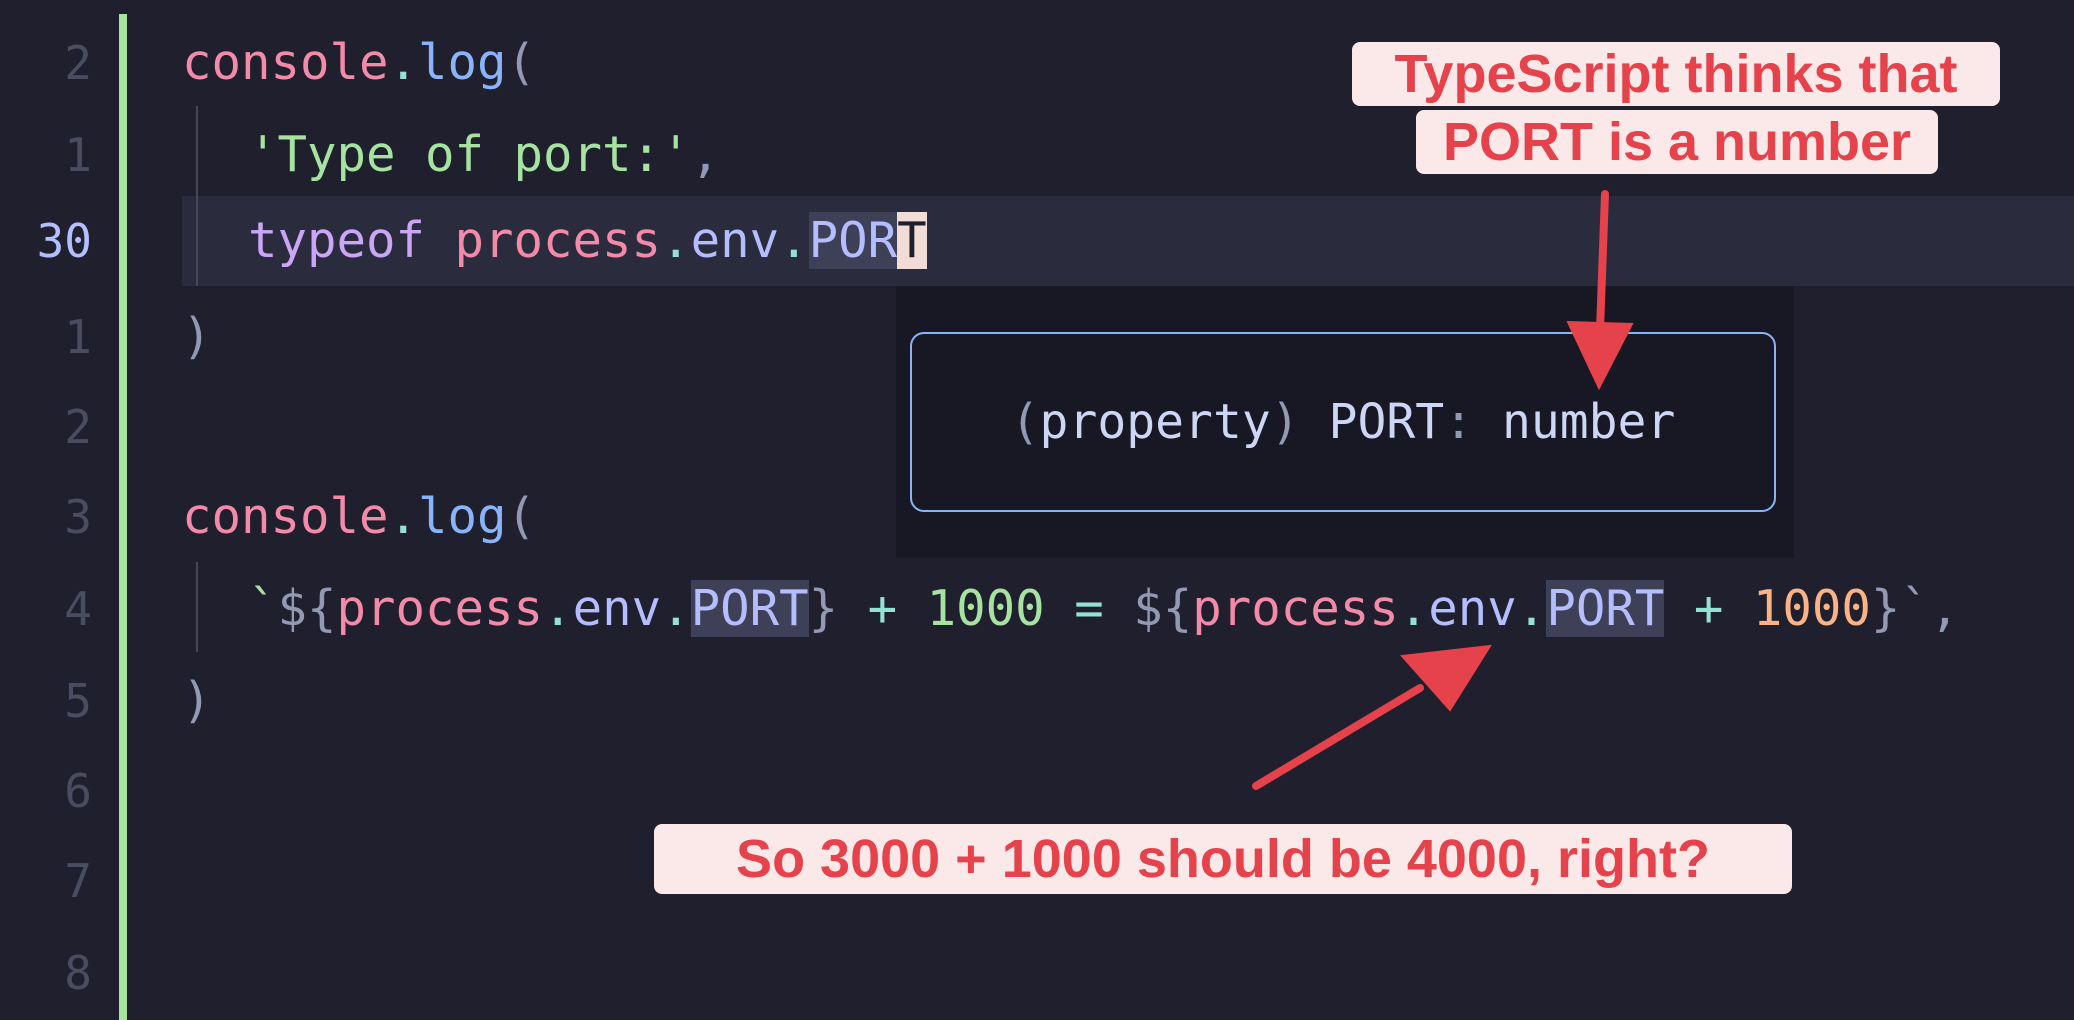 The width and height of the screenshot is (2074, 1020). What do you see at coordinates (1588, 422) in the screenshot?
I see `hover-type: number` at bounding box center [1588, 422].